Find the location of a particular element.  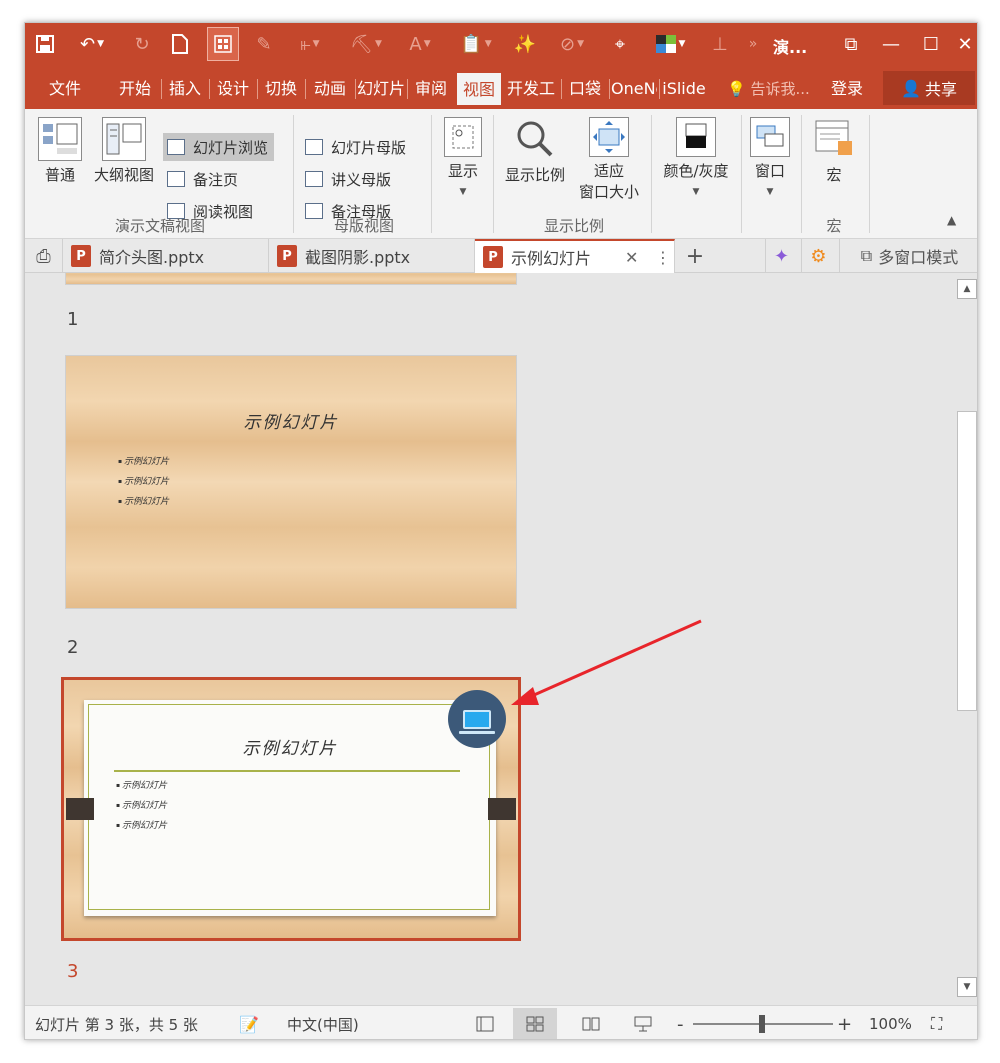

slide-thumbnail-3-selected: 示例幻灯片 示例幻灯片 示例幻灯片 示例幻灯片 is located at coordinates (291, 809).